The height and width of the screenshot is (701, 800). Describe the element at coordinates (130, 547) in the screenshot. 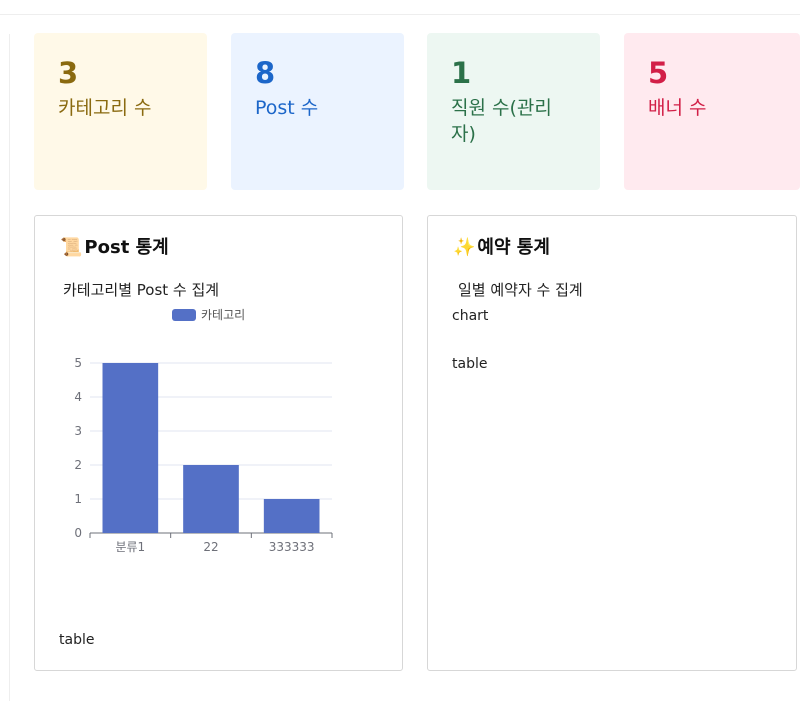

I see `x-tick-label: 분류1` at that location.